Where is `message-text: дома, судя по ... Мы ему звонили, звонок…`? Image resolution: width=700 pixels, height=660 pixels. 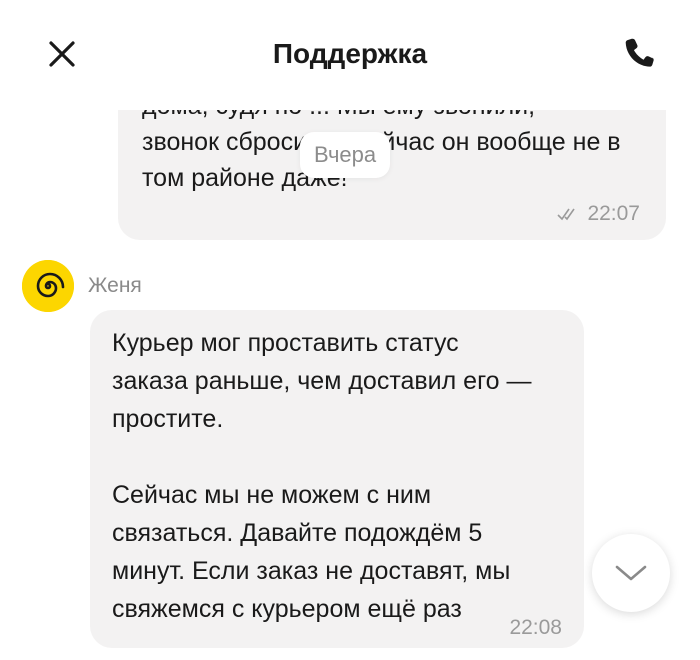
message-text: дома, судя по ... Мы ему звонили, звонок… is located at coordinates (381, 151).